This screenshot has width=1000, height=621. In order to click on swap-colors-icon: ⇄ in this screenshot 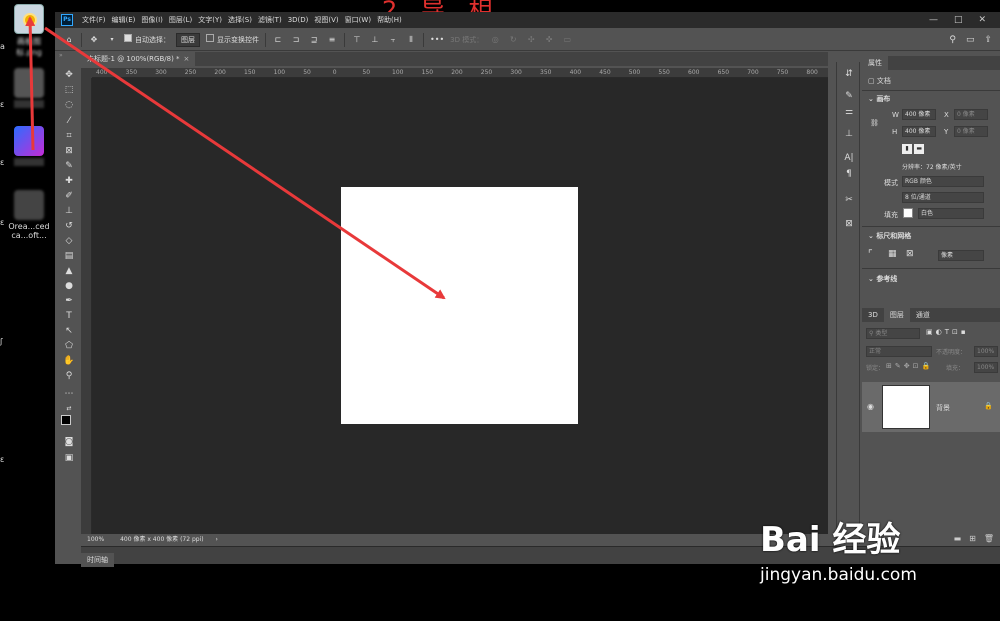, I will do `click(69, 408)`.